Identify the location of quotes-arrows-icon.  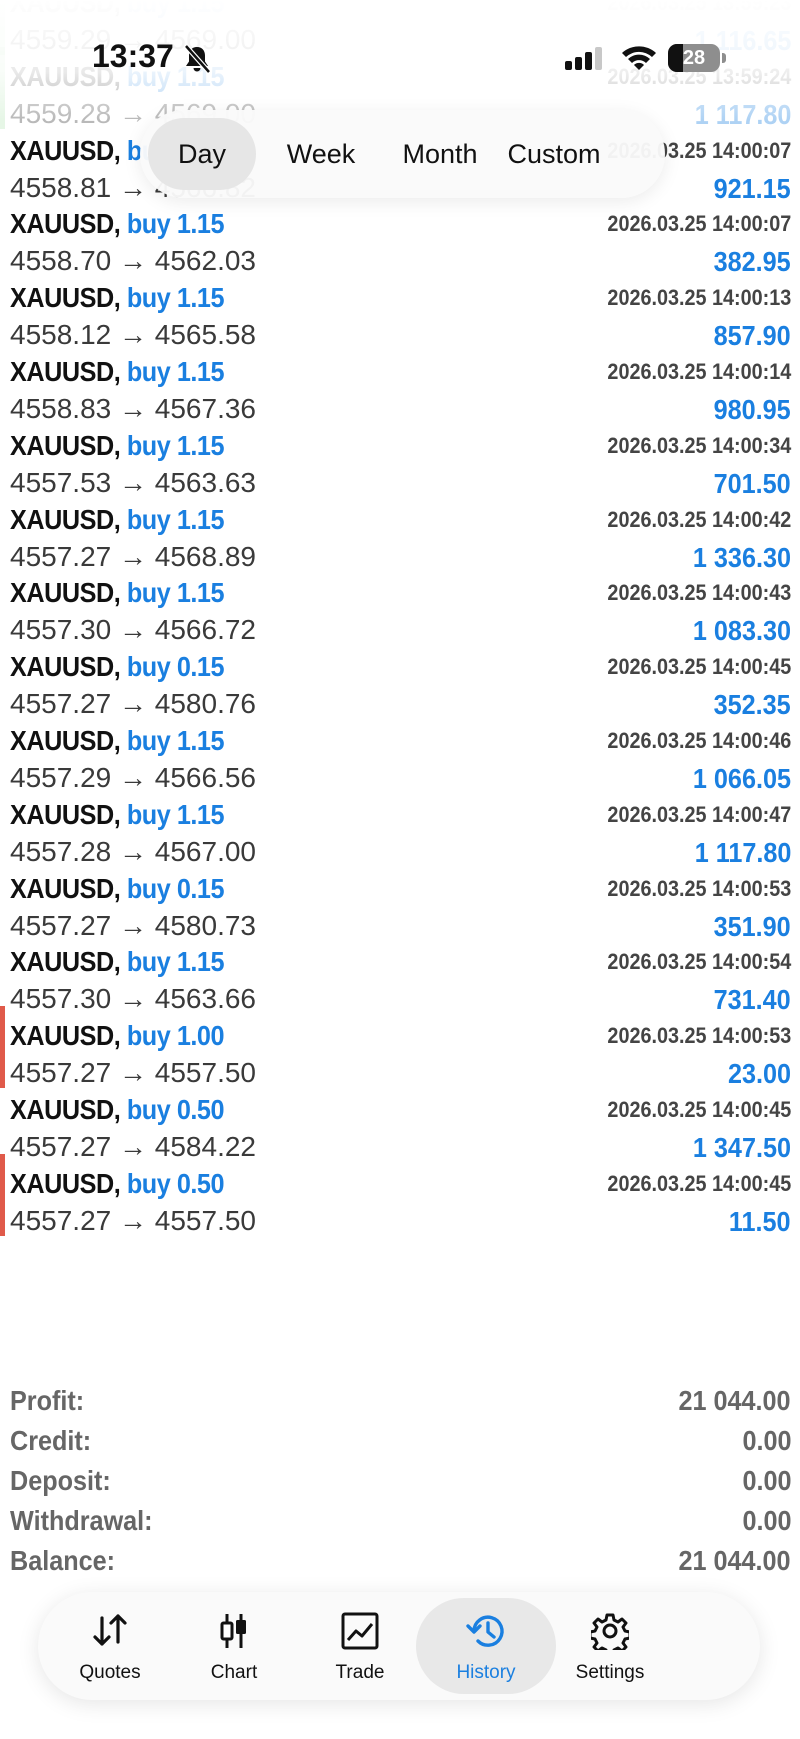
(110, 1632).